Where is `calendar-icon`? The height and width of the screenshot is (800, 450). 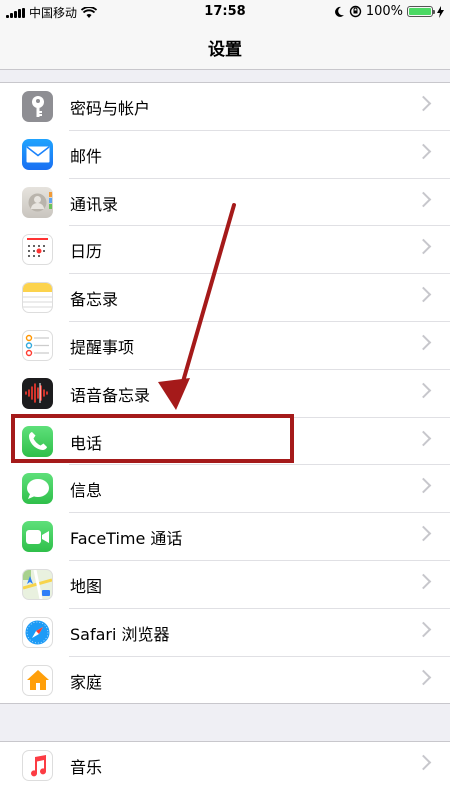
calendar-icon is located at coordinates (37, 250).